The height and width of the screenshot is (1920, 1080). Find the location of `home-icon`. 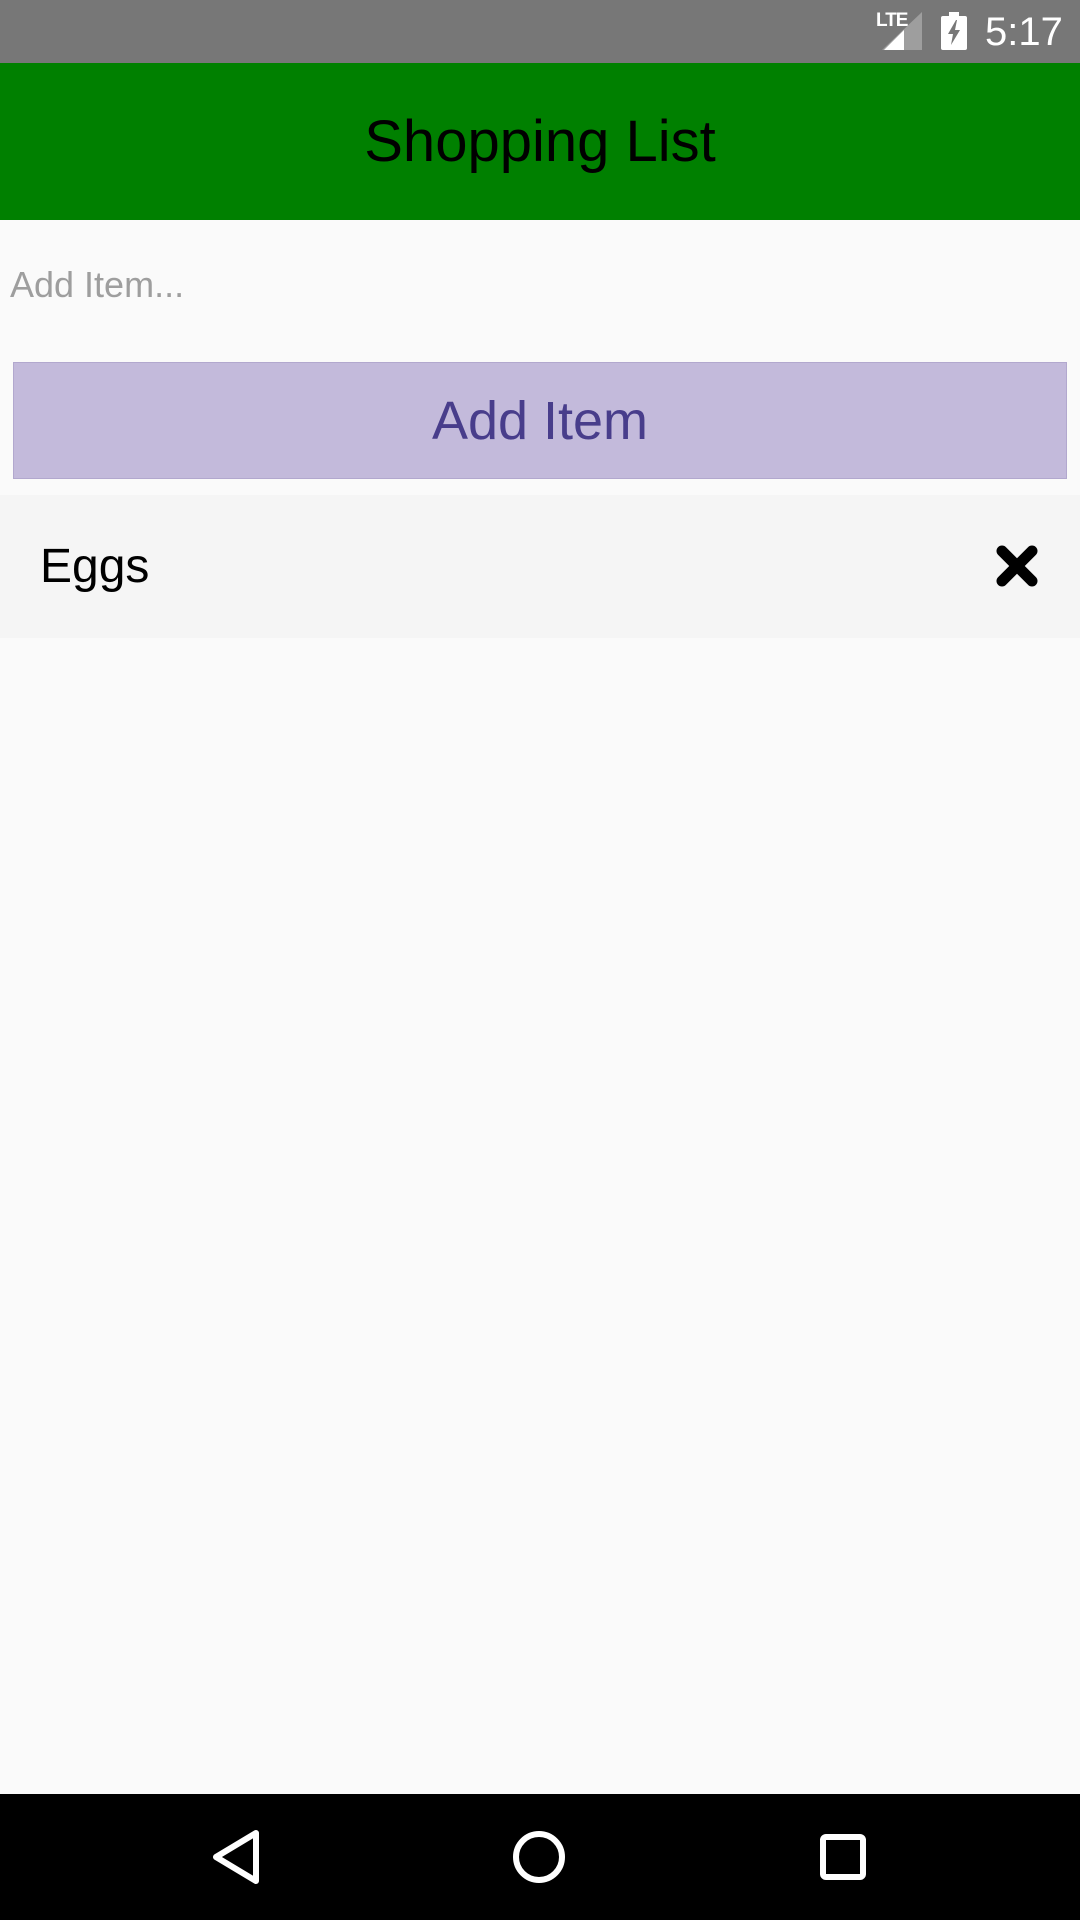

home-icon is located at coordinates (539, 1857).